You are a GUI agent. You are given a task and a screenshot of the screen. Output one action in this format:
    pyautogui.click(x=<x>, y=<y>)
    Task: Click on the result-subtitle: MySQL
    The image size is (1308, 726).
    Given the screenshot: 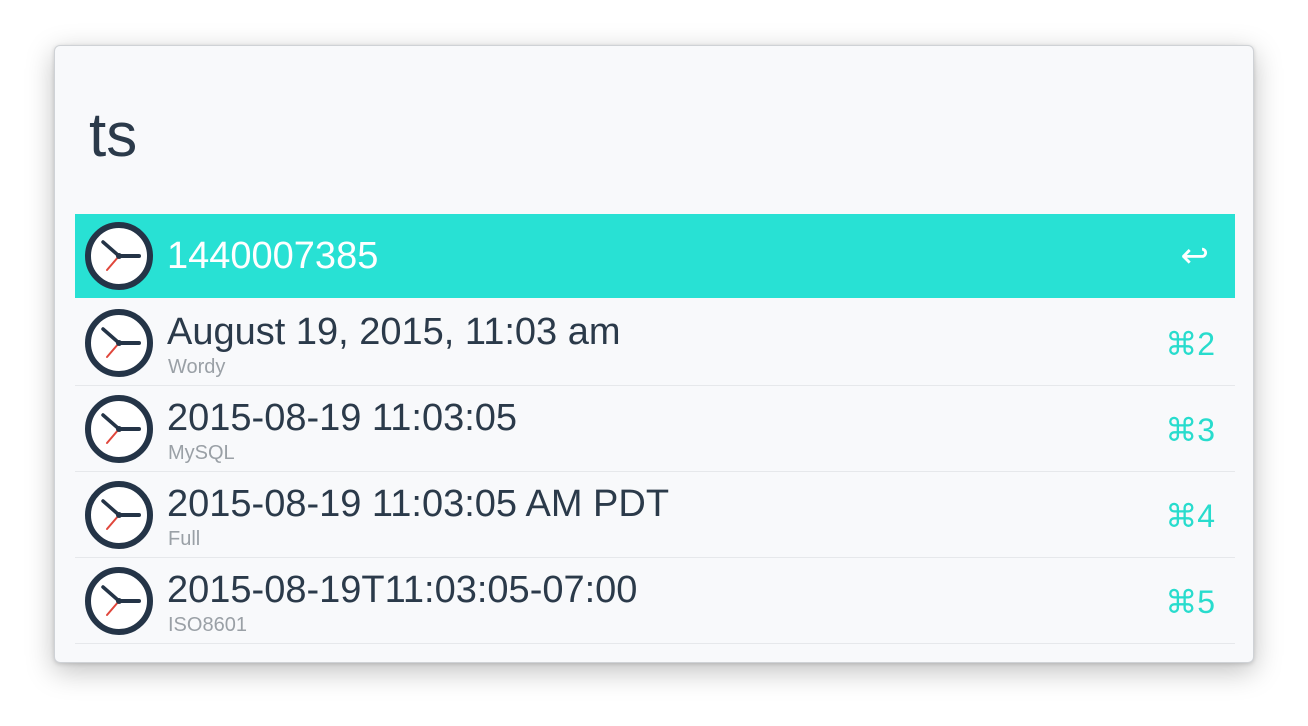 What is the action you would take?
    pyautogui.click(x=201, y=453)
    